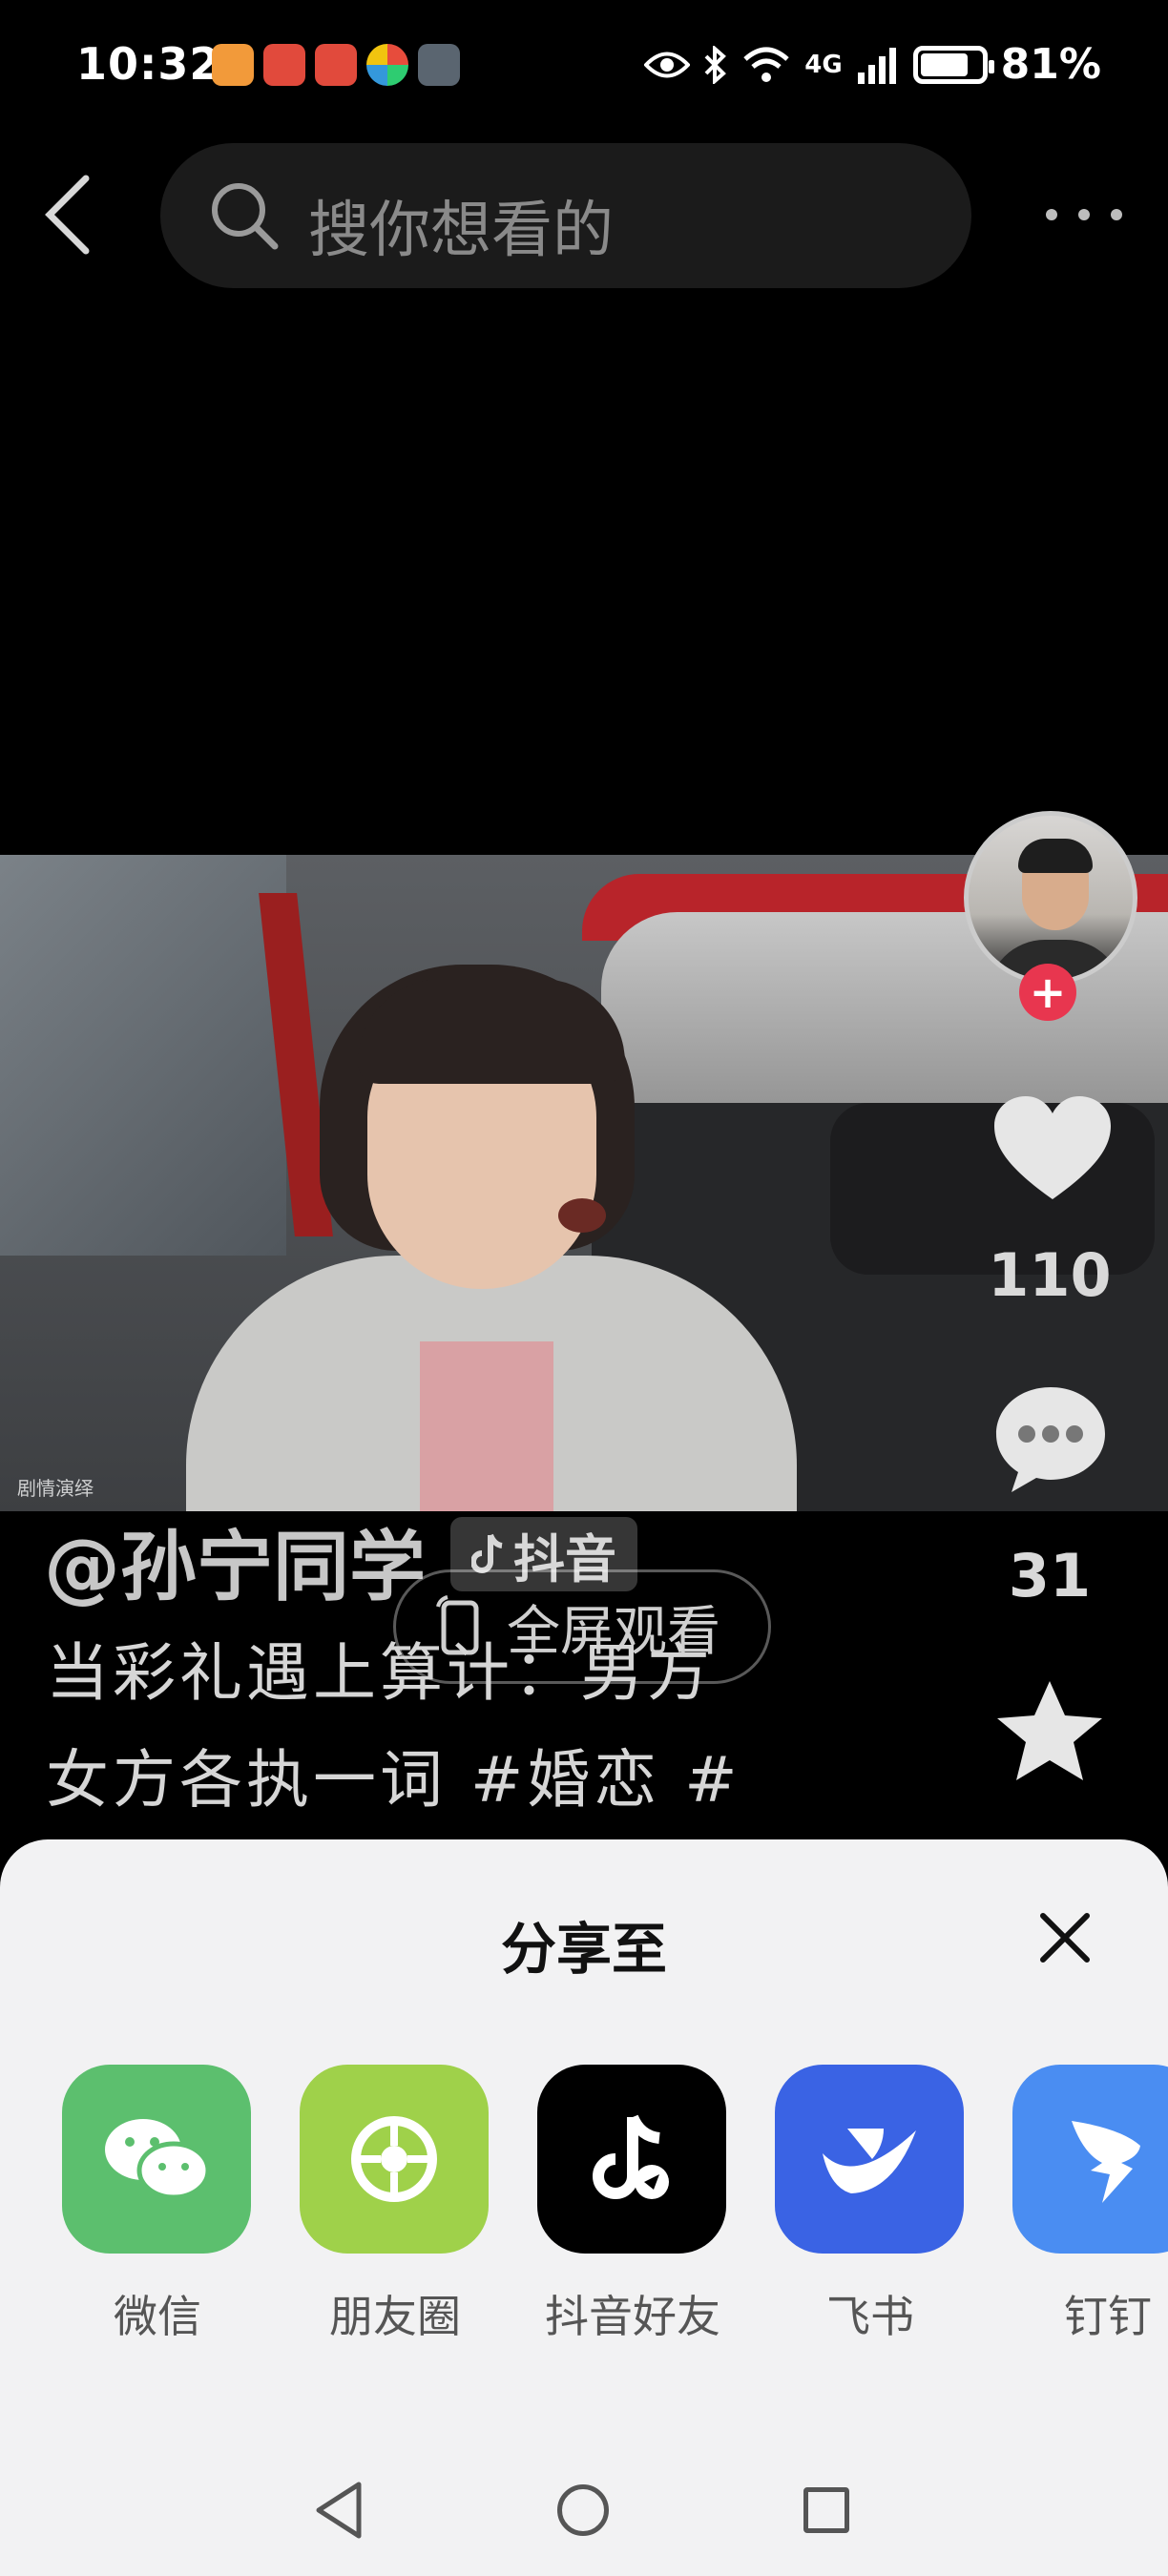 Image resolution: width=1168 pixels, height=2576 pixels. What do you see at coordinates (1050, 1275) in the screenshot?
I see `like-count: 110` at bounding box center [1050, 1275].